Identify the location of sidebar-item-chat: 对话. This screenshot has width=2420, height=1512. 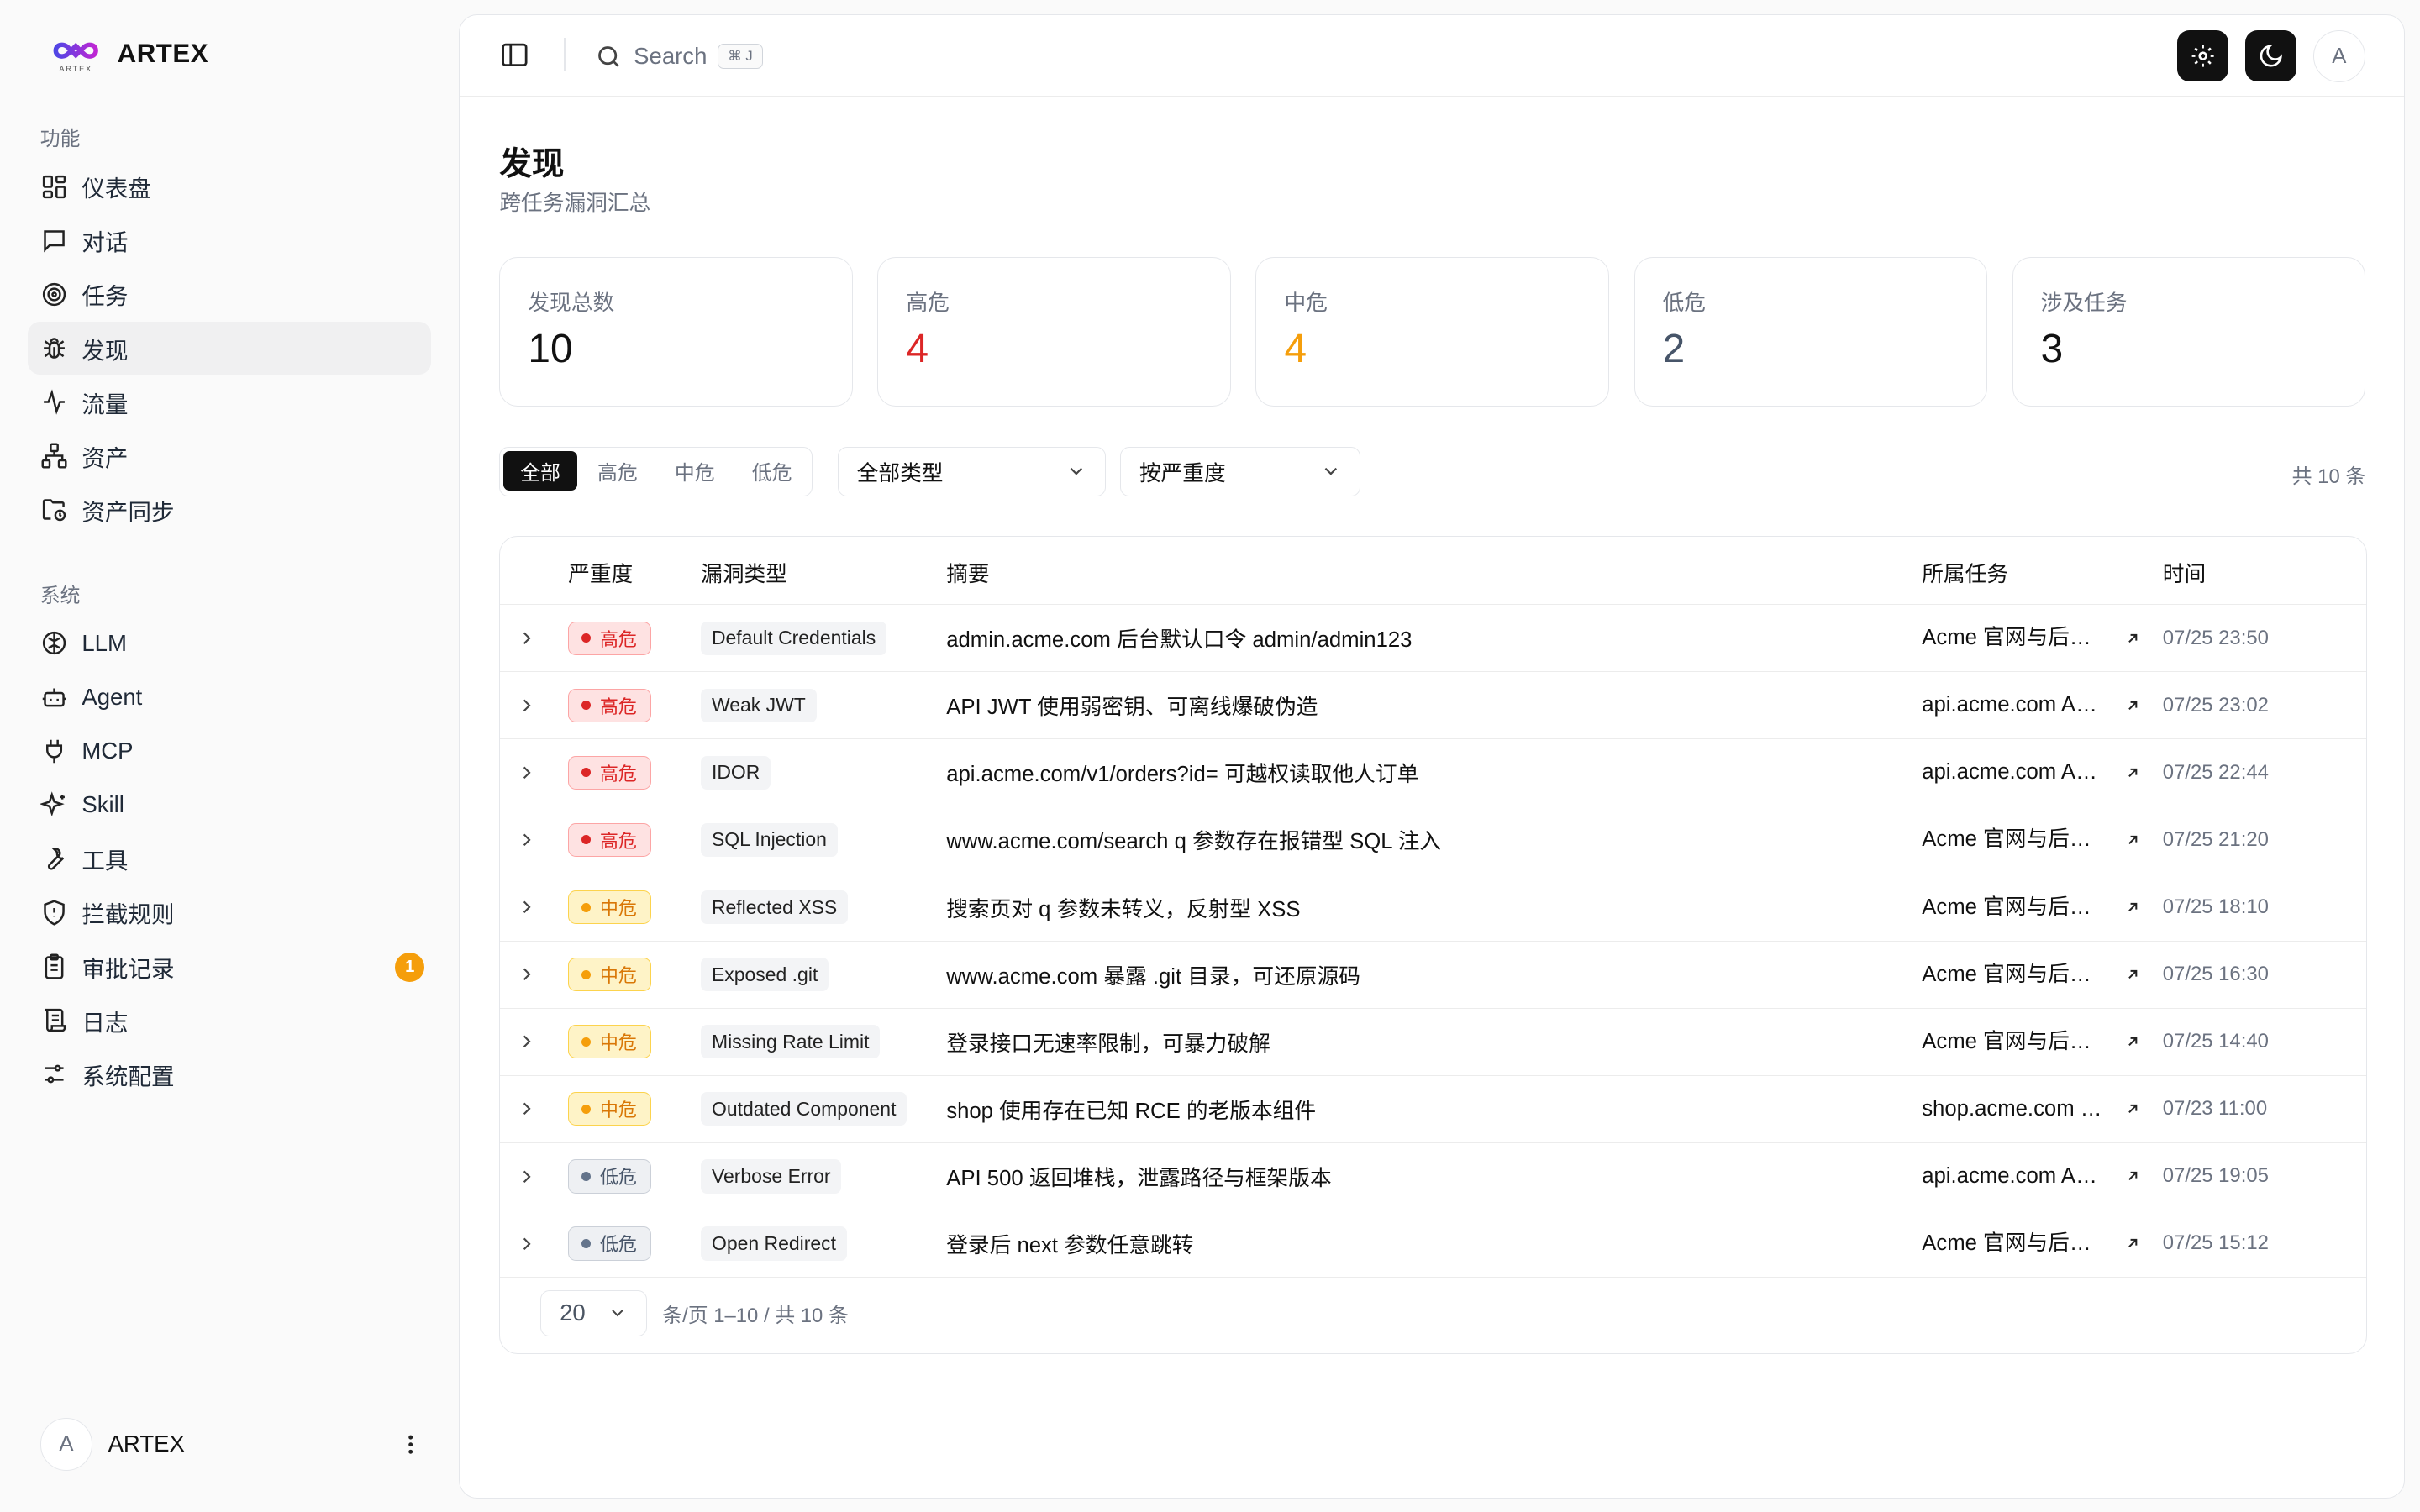
(229, 240).